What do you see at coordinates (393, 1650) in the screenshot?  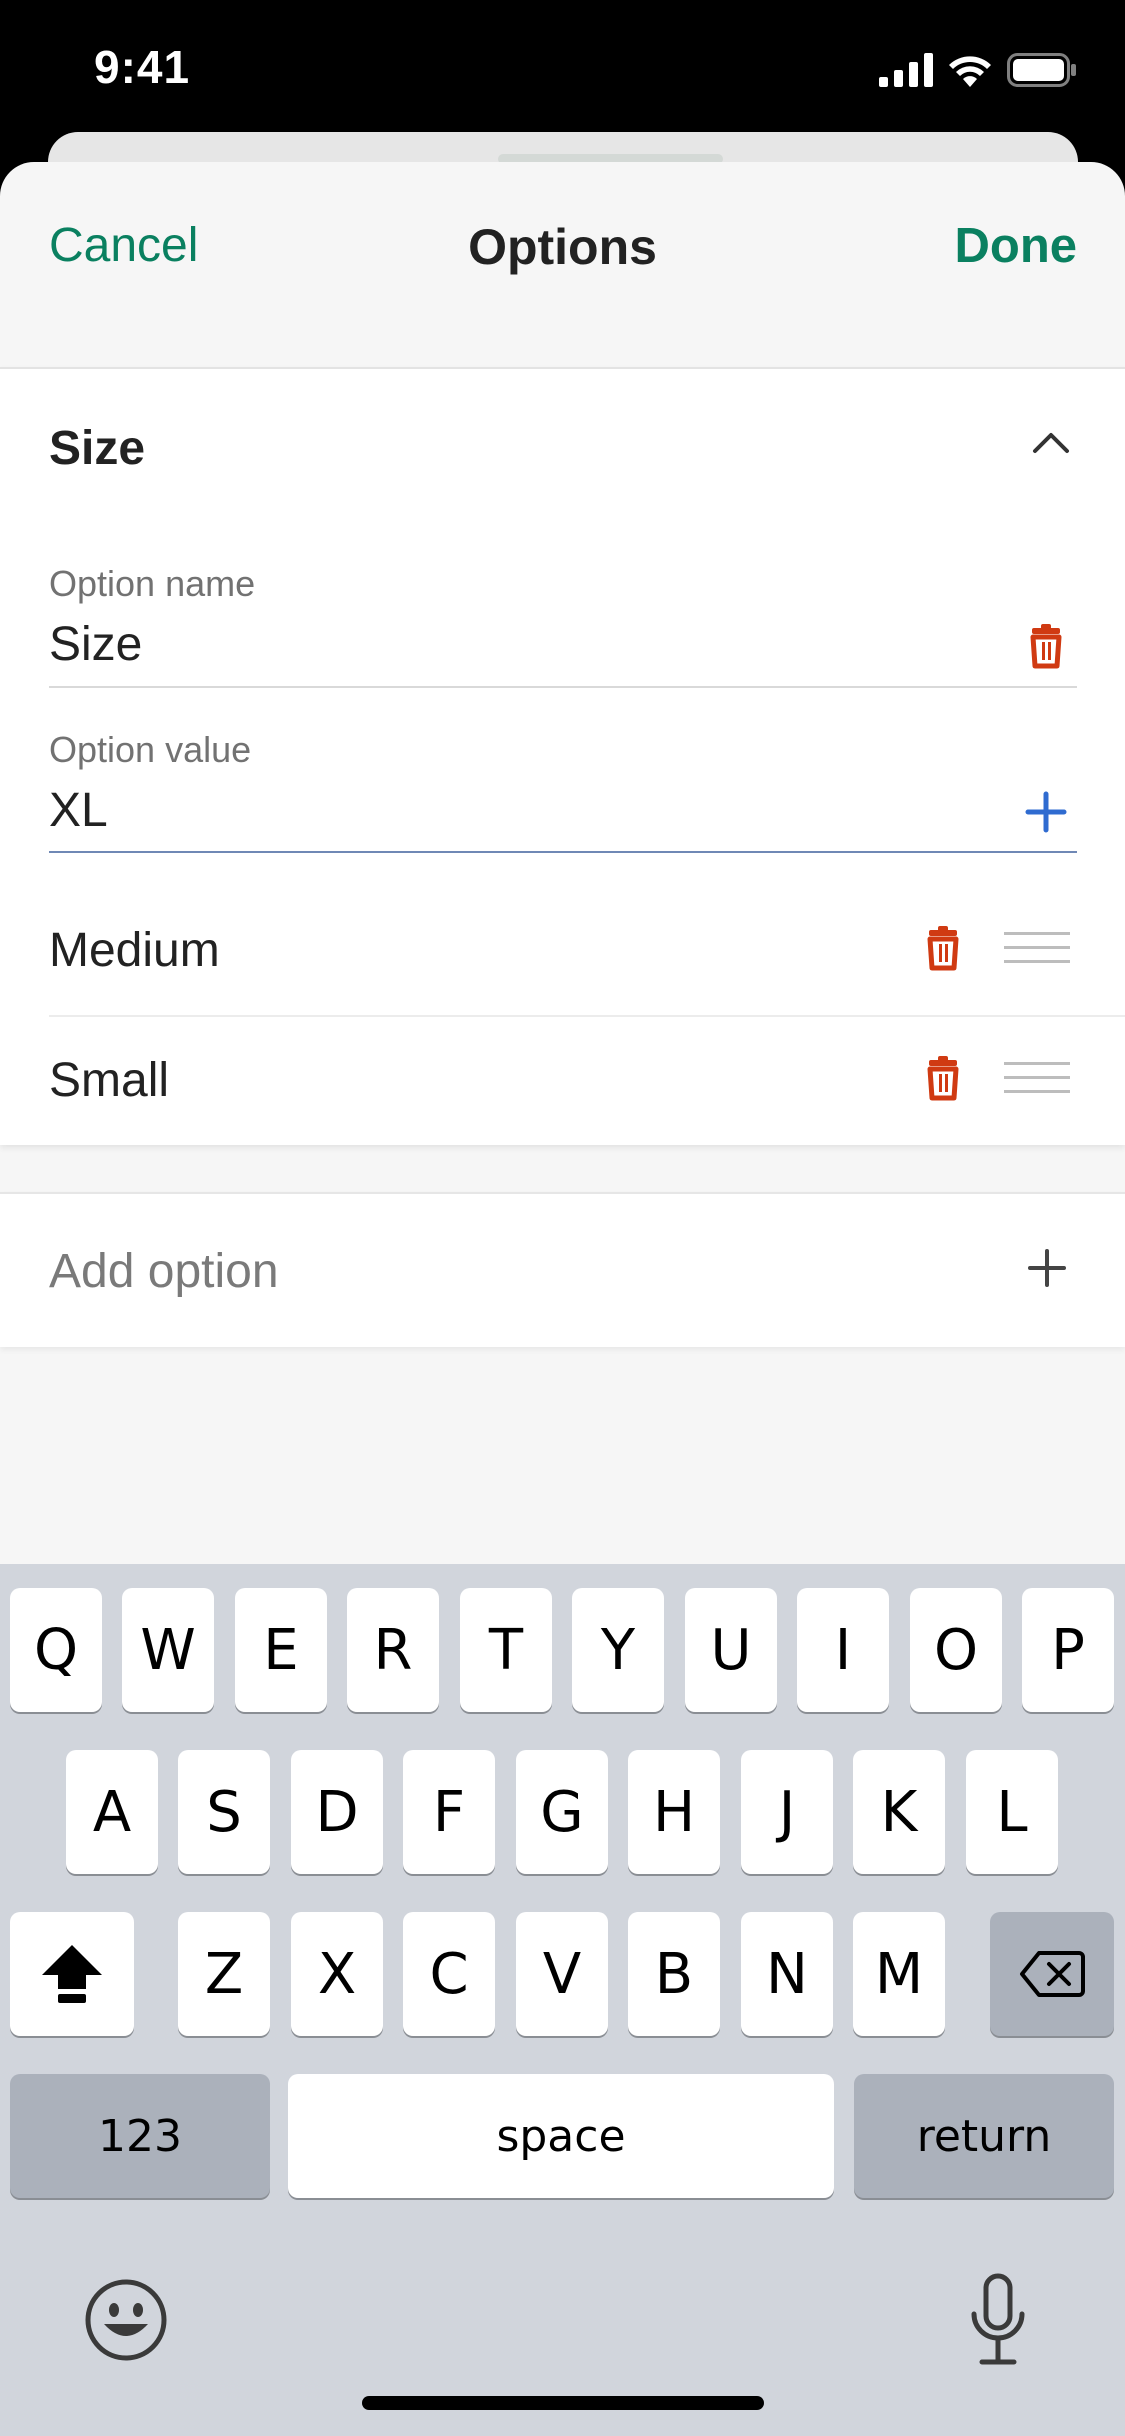 I see `key-r: R` at bounding box center [393, 1650].